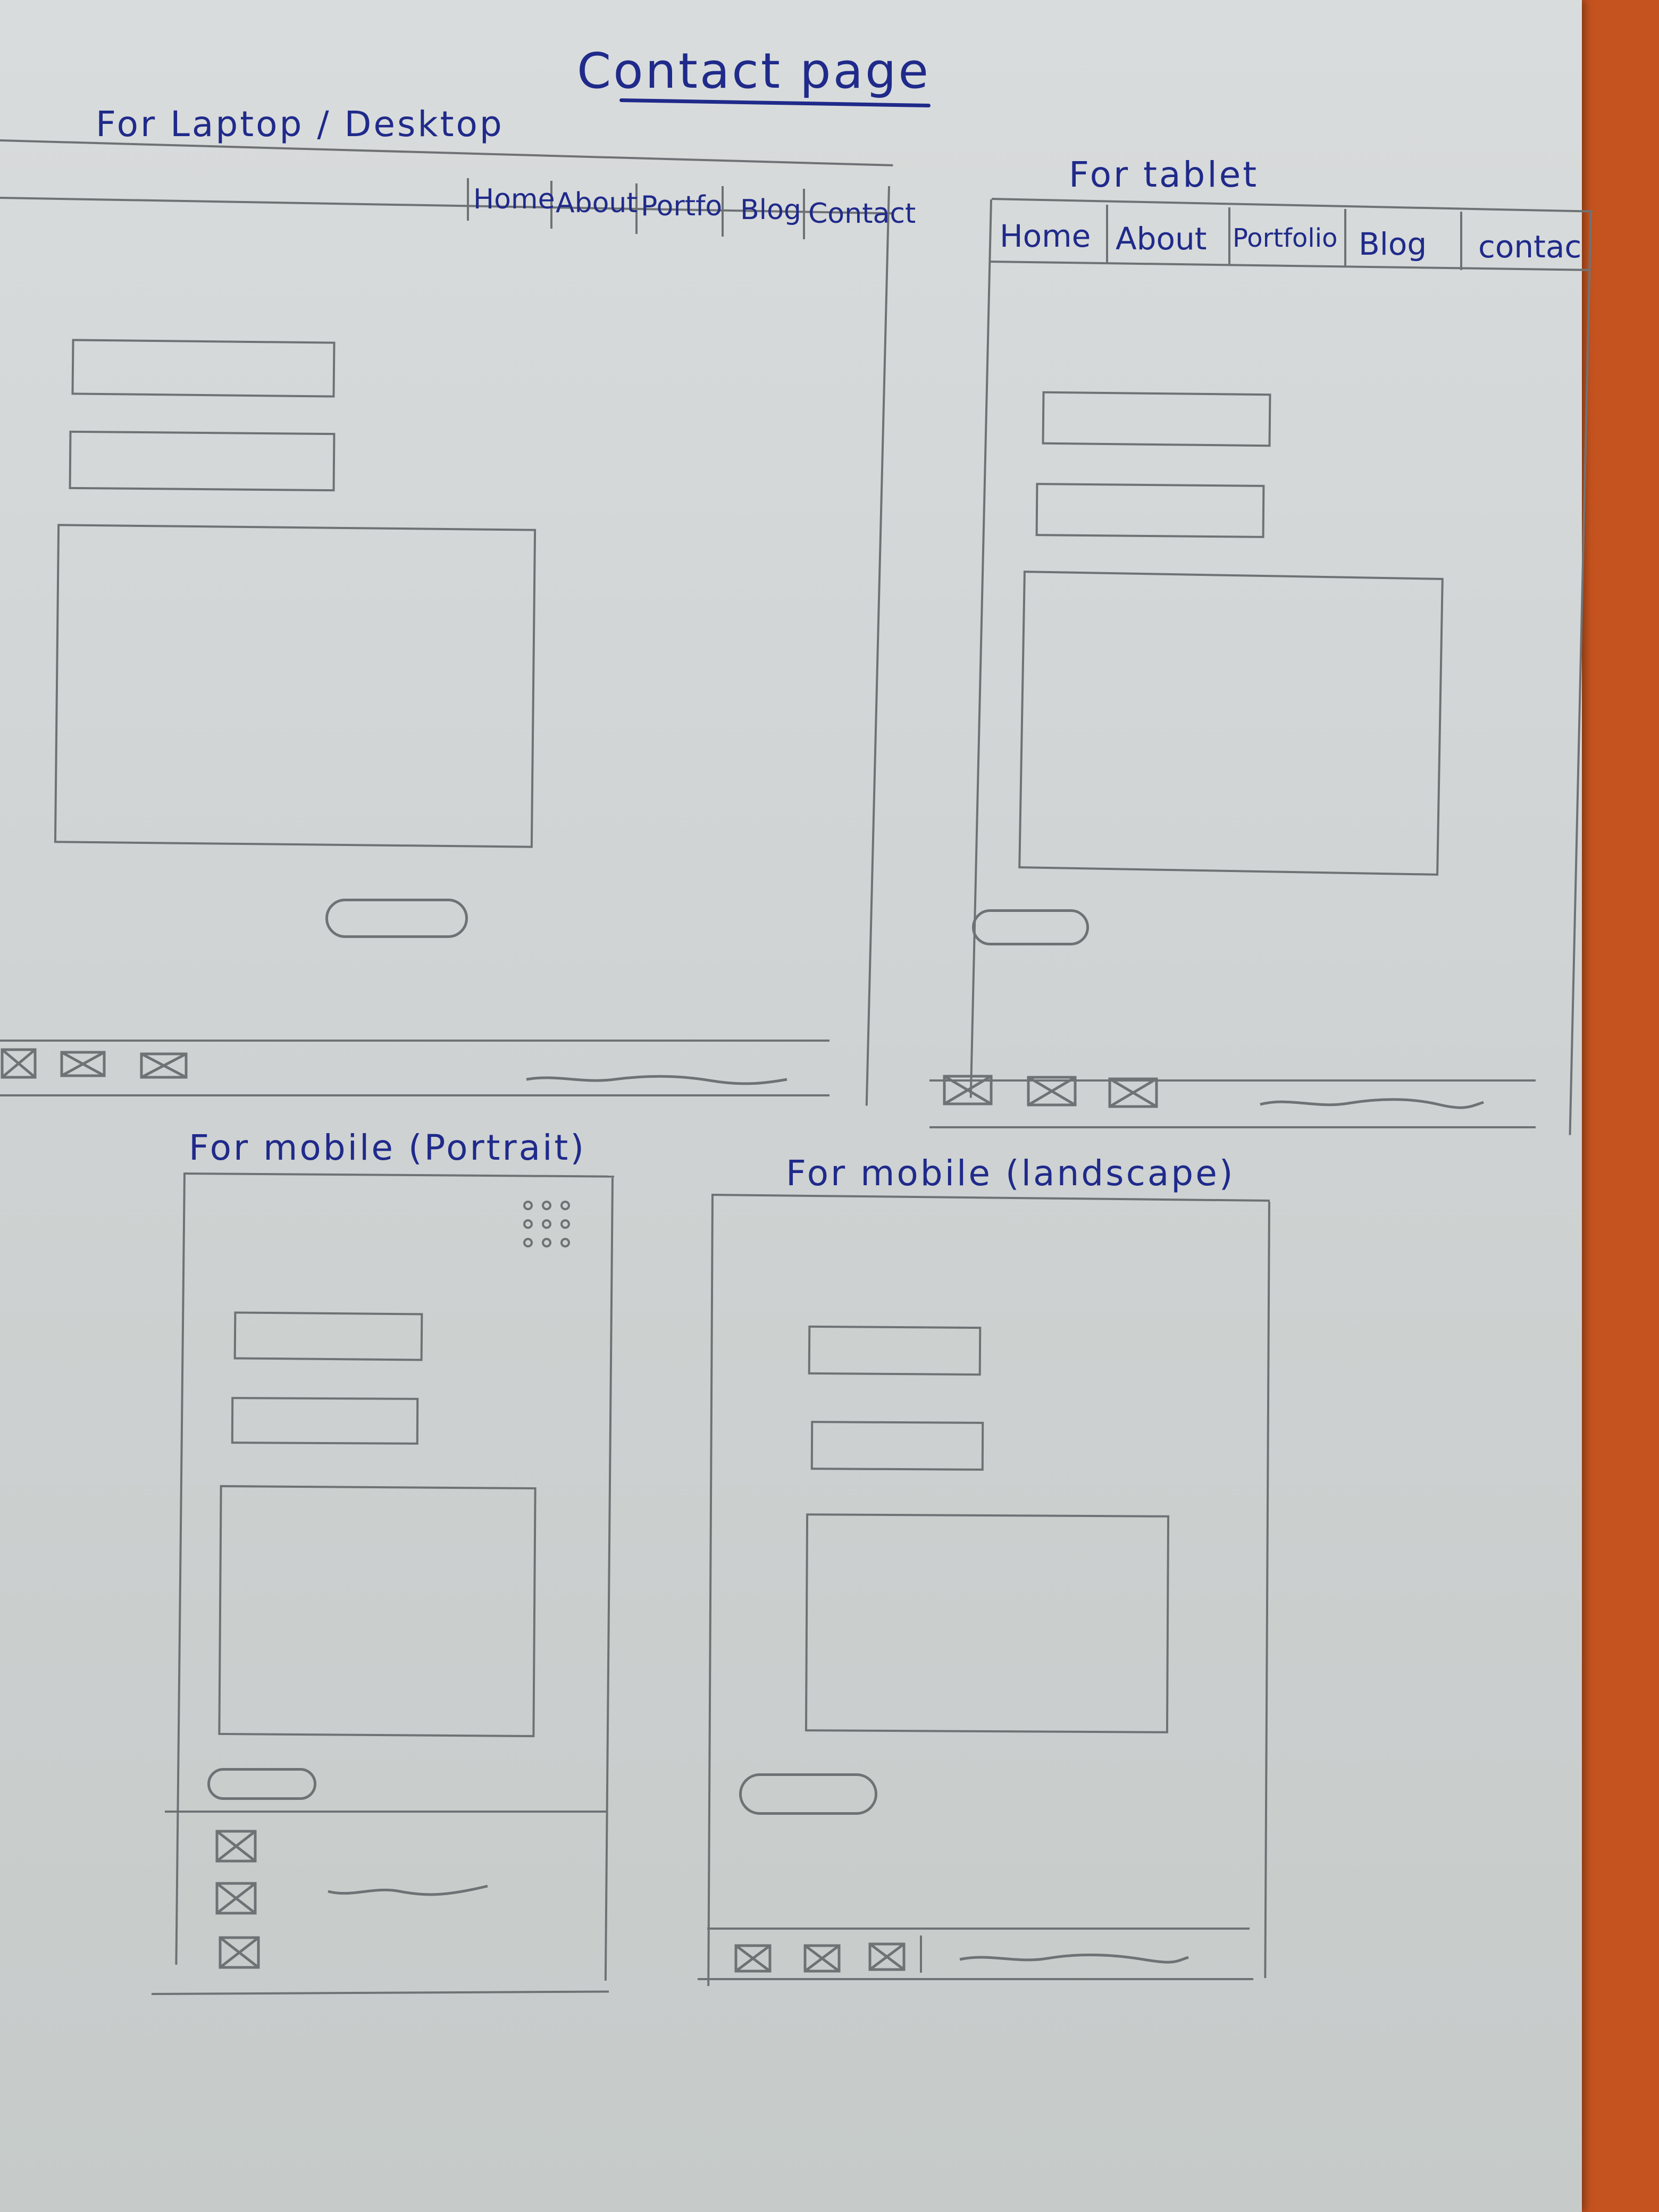 The width and height of the screenshot is (1659, 2212). I want to click on mp-submit-button, so click(261, 1784).